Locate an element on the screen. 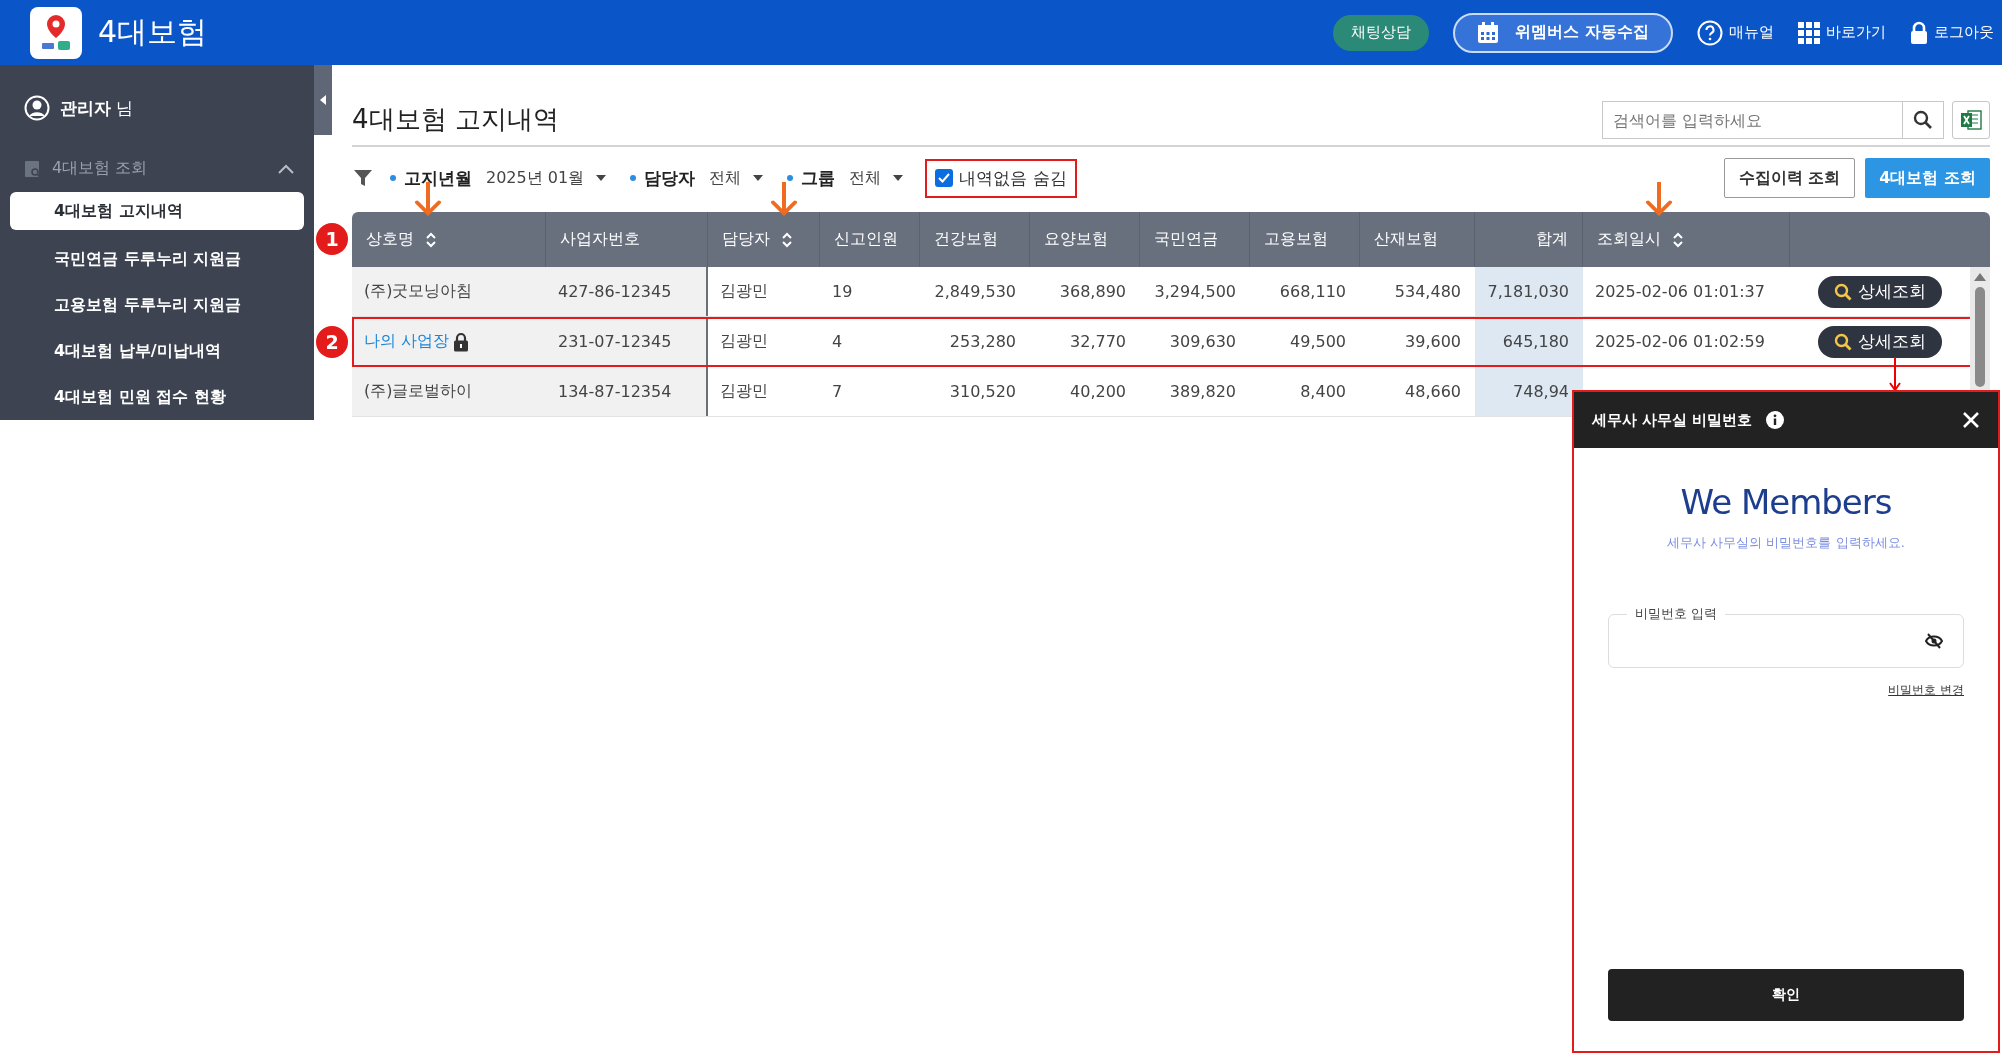  step-marker: 1 is located at coordinates (332, 239).